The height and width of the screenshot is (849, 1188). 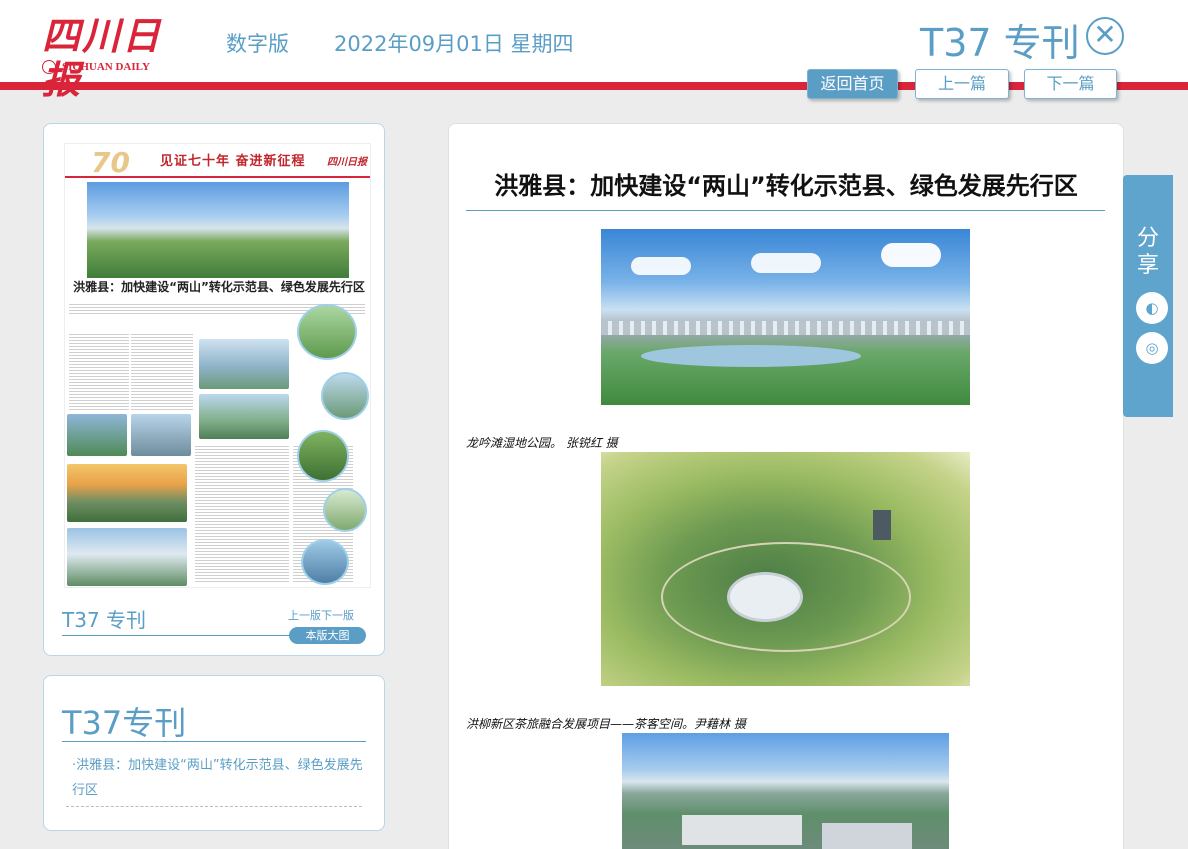 I want to click on thumbnail-masthead: 70 见证七十年 奋进新征程 四川日报, so click(x=217, y=161).